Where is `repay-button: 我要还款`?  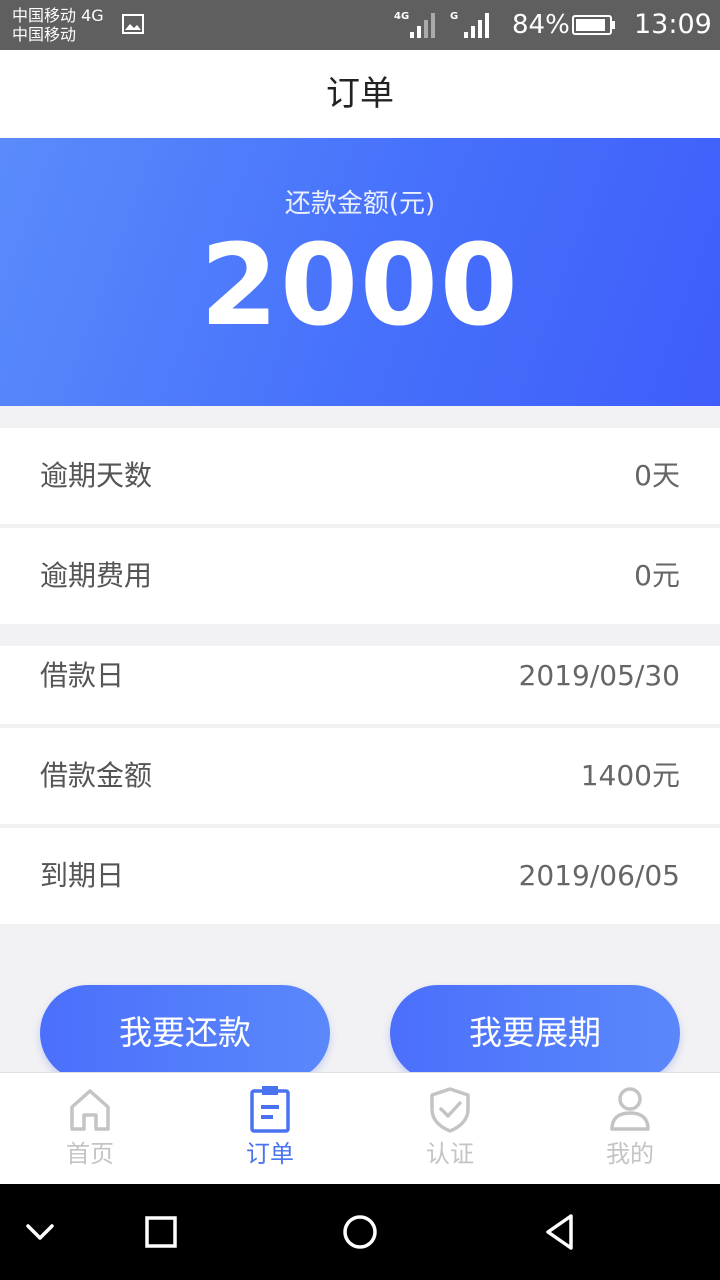
repay-button: 我要还款 is located at coordinates (185, 1033).